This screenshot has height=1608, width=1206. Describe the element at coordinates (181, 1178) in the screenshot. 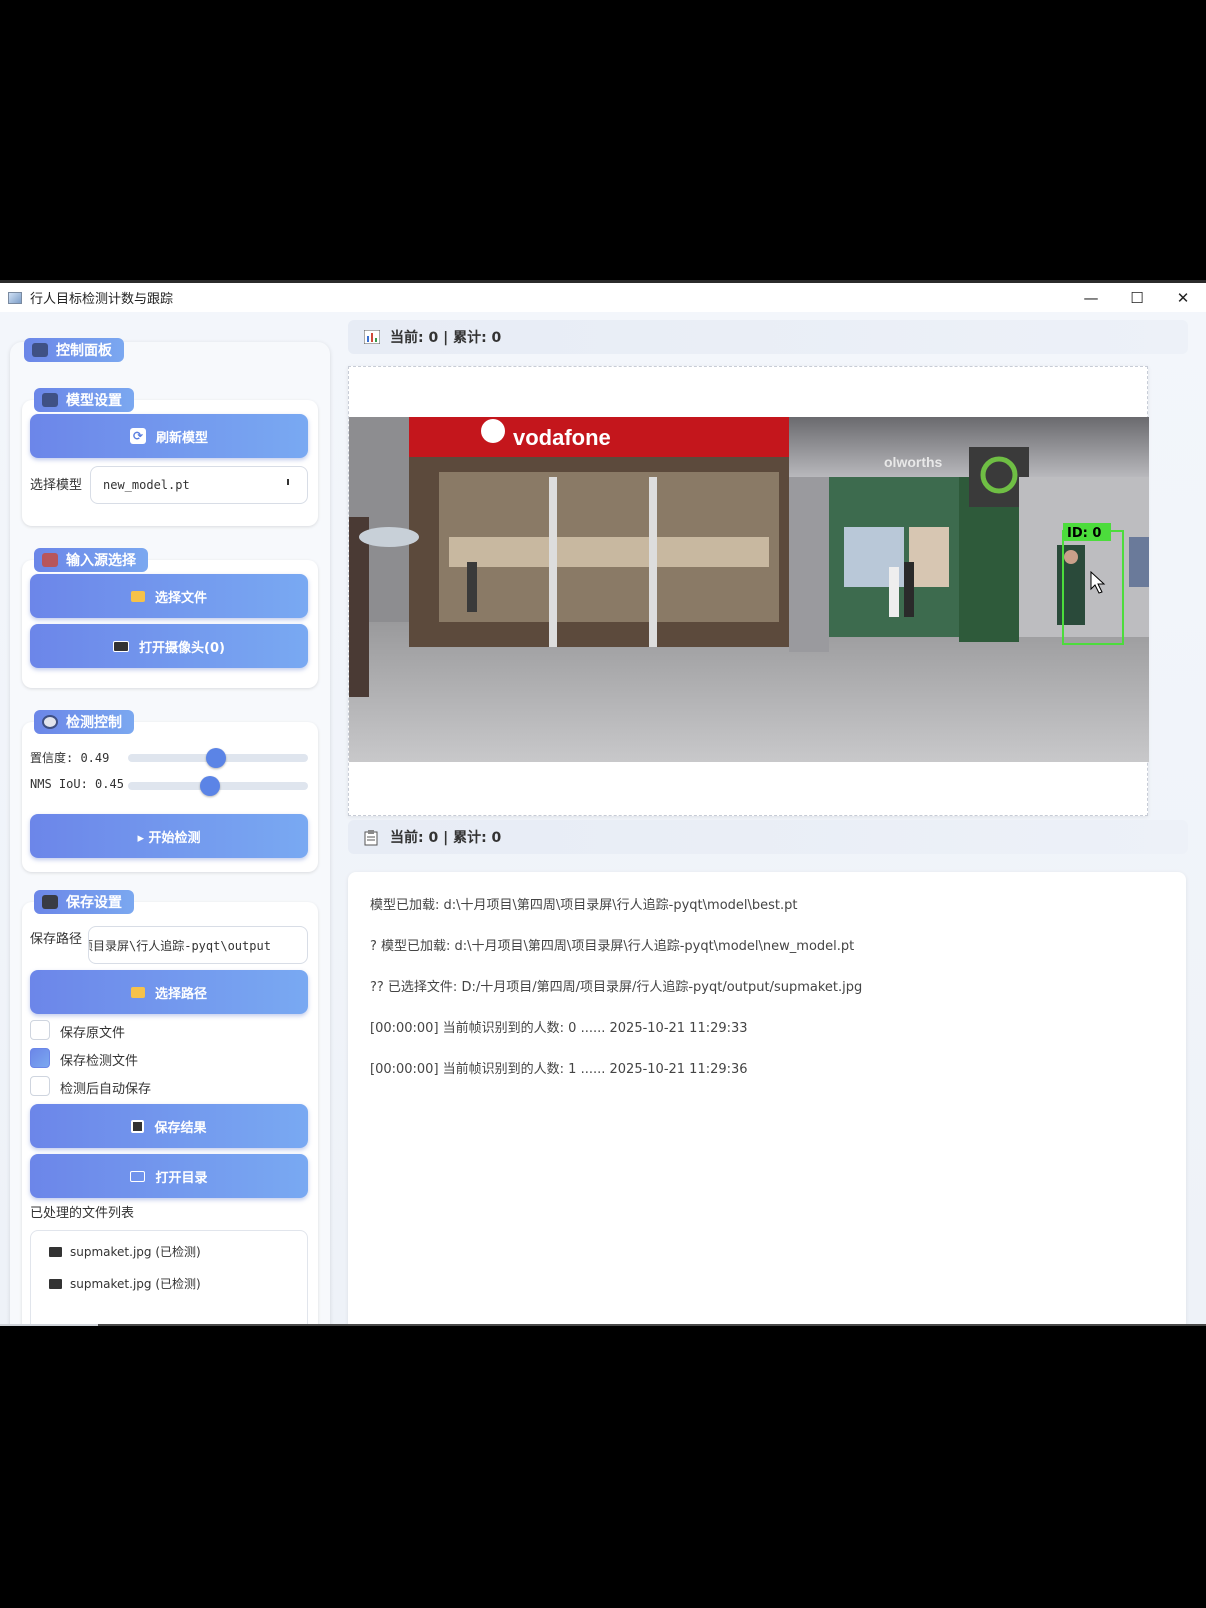

I see `open-directory-label: 打开目录` at that location.